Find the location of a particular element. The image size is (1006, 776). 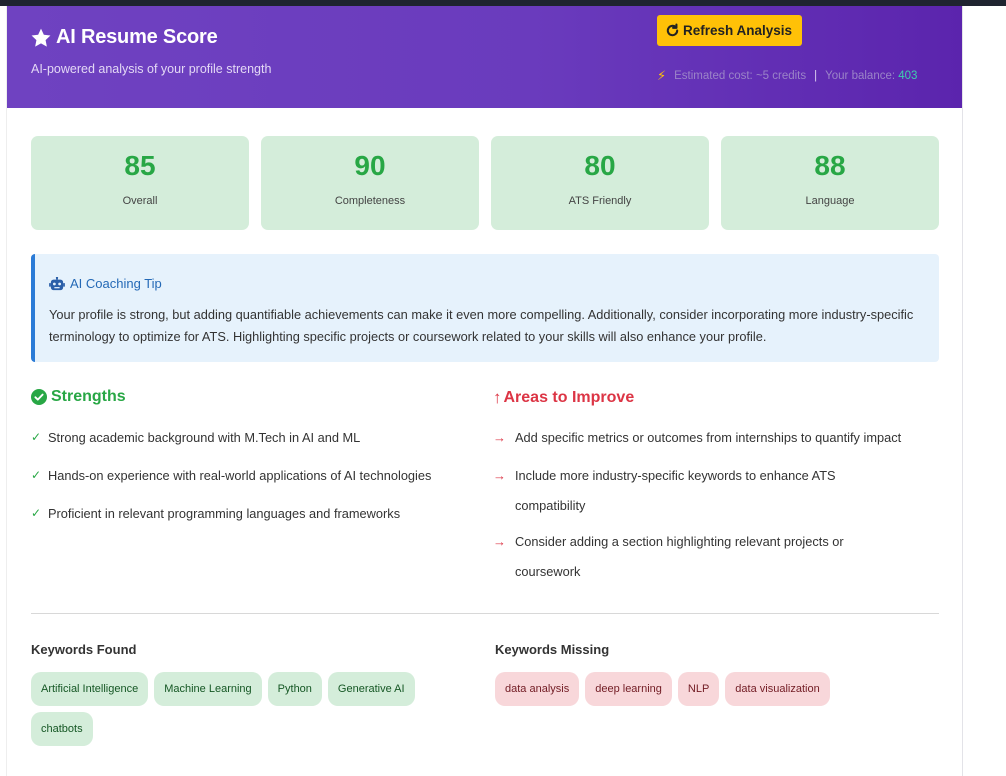

refresh-analysis-button: Refresh Analysis is located at coordinates (730, 30).